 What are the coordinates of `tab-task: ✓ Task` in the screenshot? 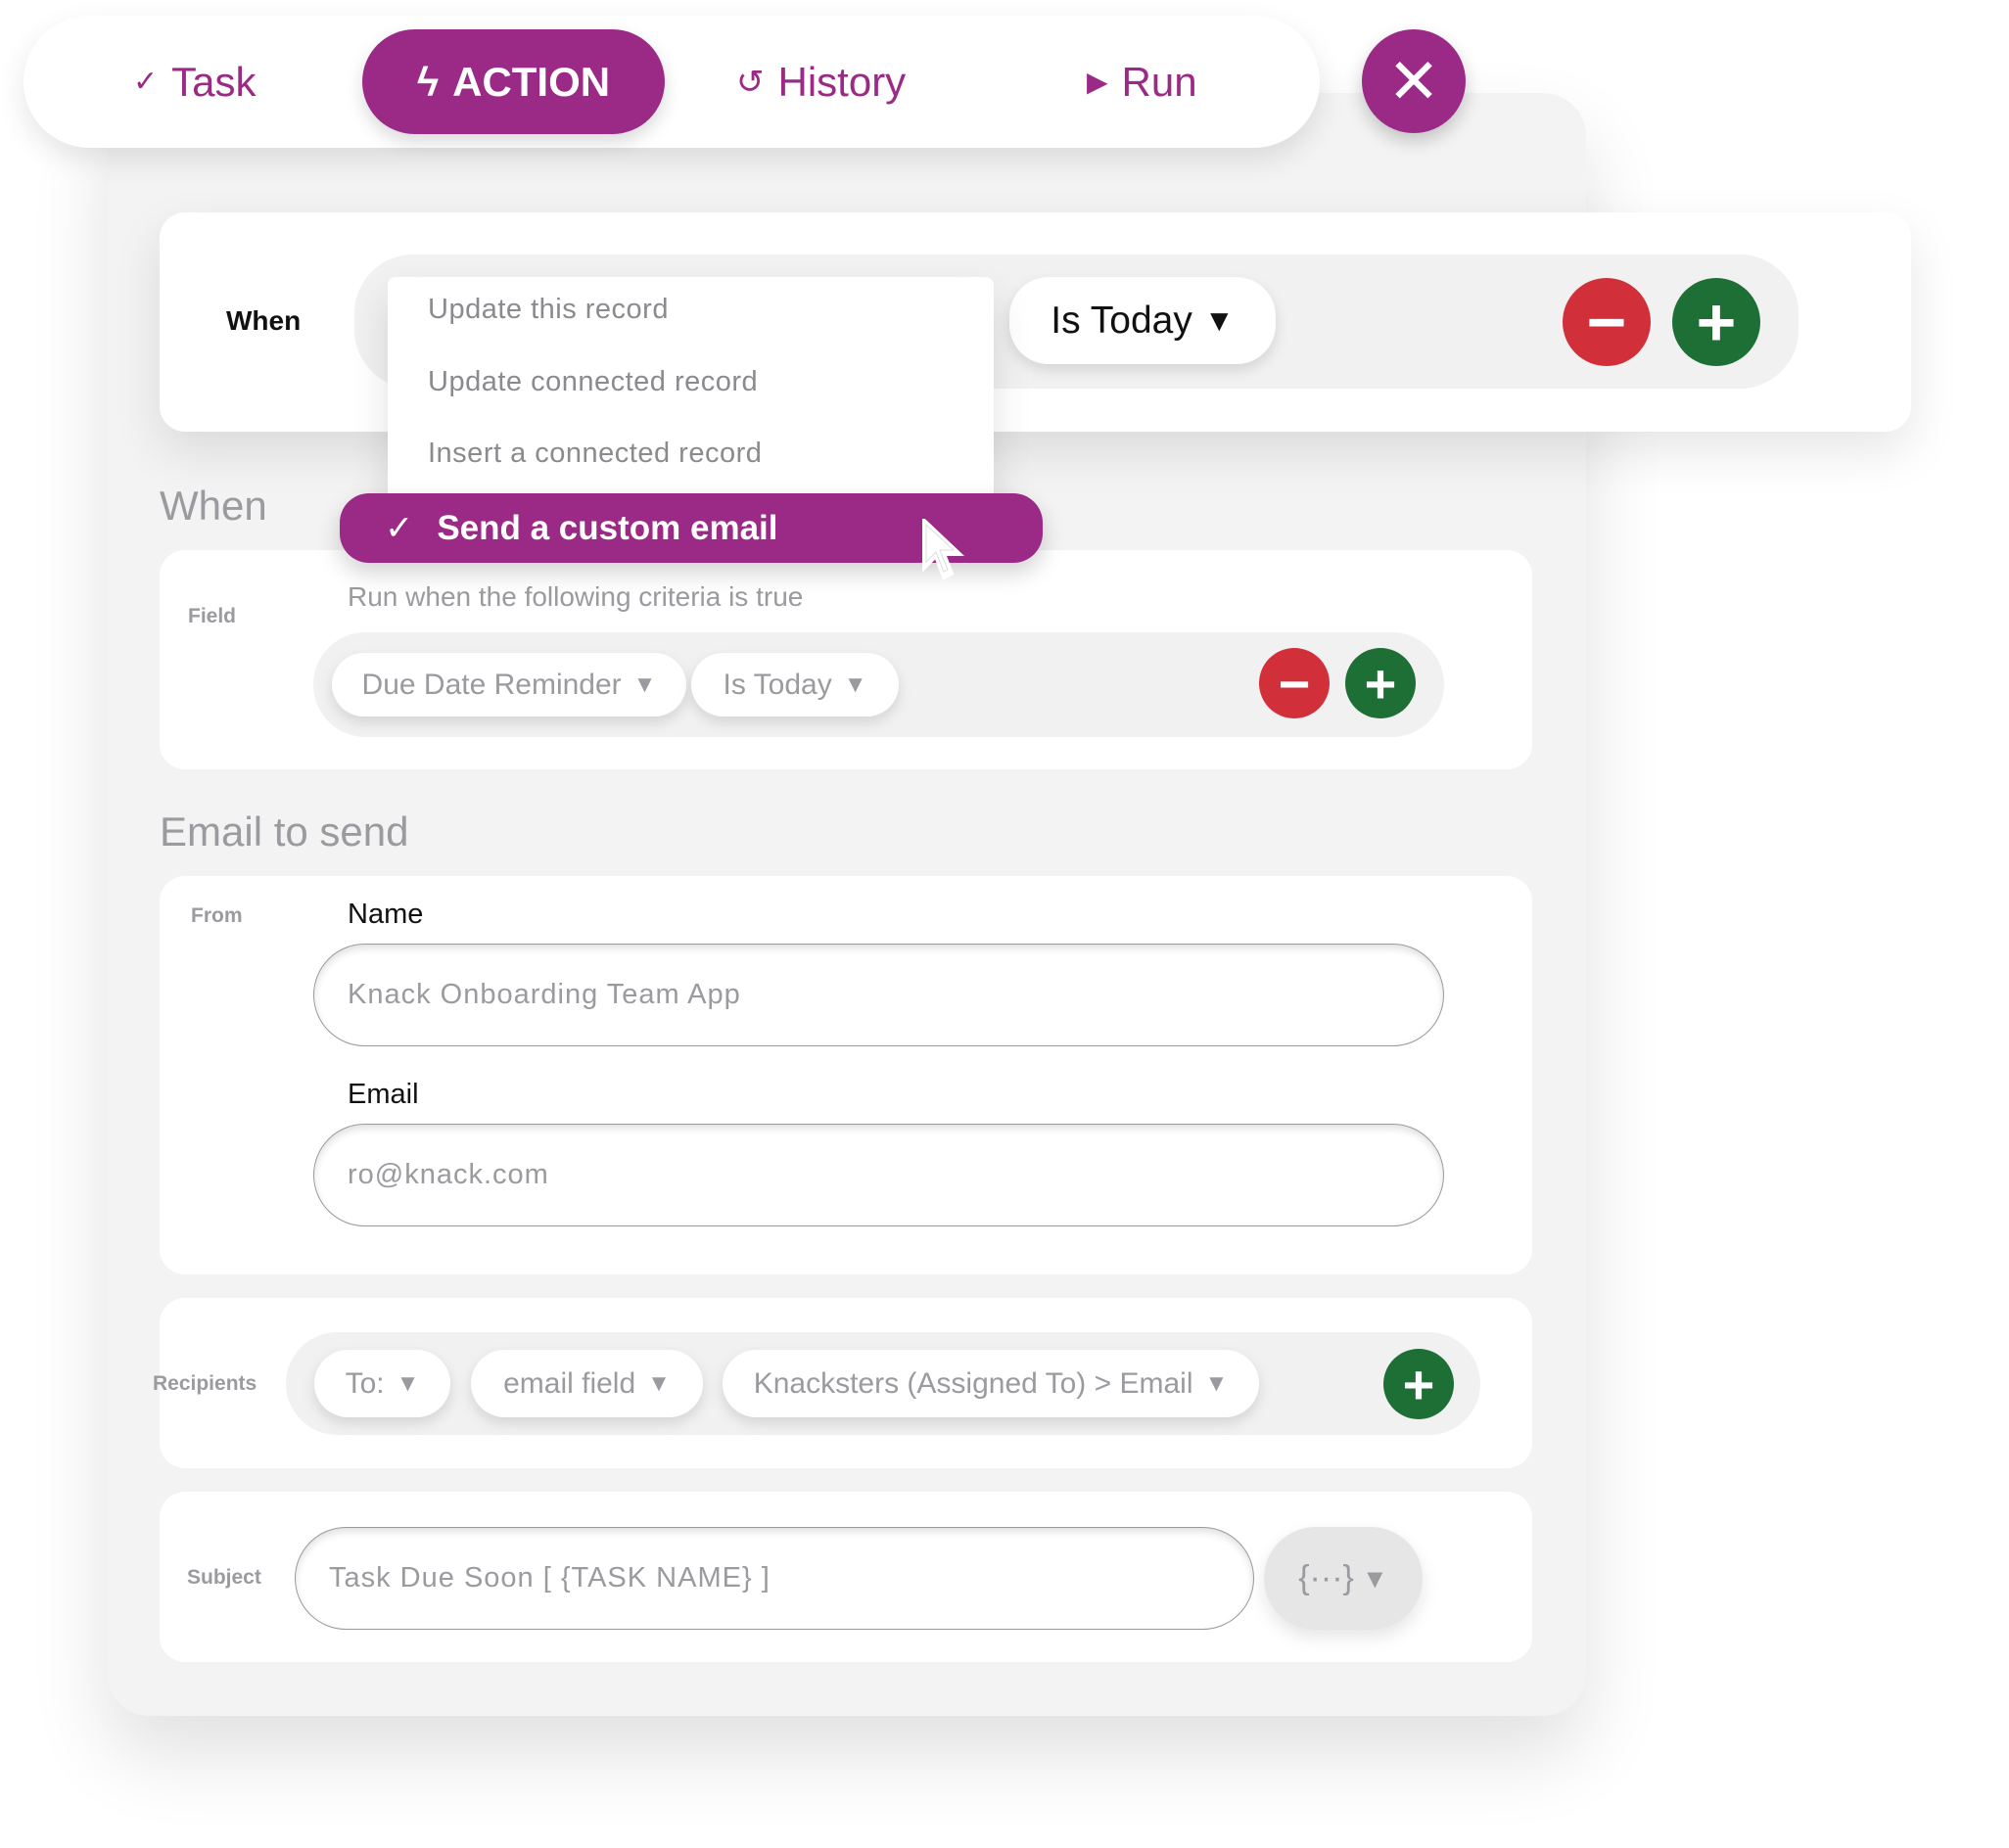 It's located at (195, 82).